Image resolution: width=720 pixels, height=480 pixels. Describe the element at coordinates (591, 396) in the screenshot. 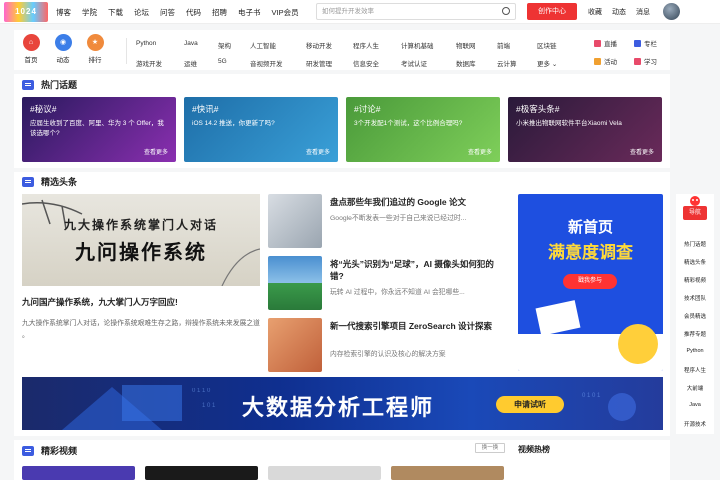

I see `svg-text: 0 1 0 1` at that location.